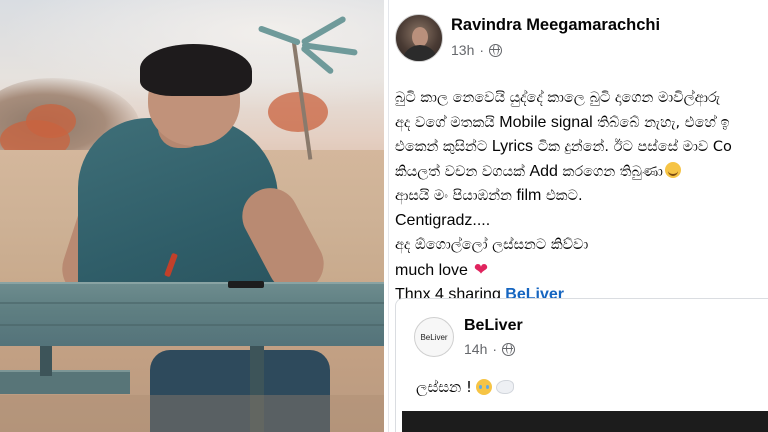 This screenshot has height=432, width=768. I want to click on author-avatar, so click(419, 38).